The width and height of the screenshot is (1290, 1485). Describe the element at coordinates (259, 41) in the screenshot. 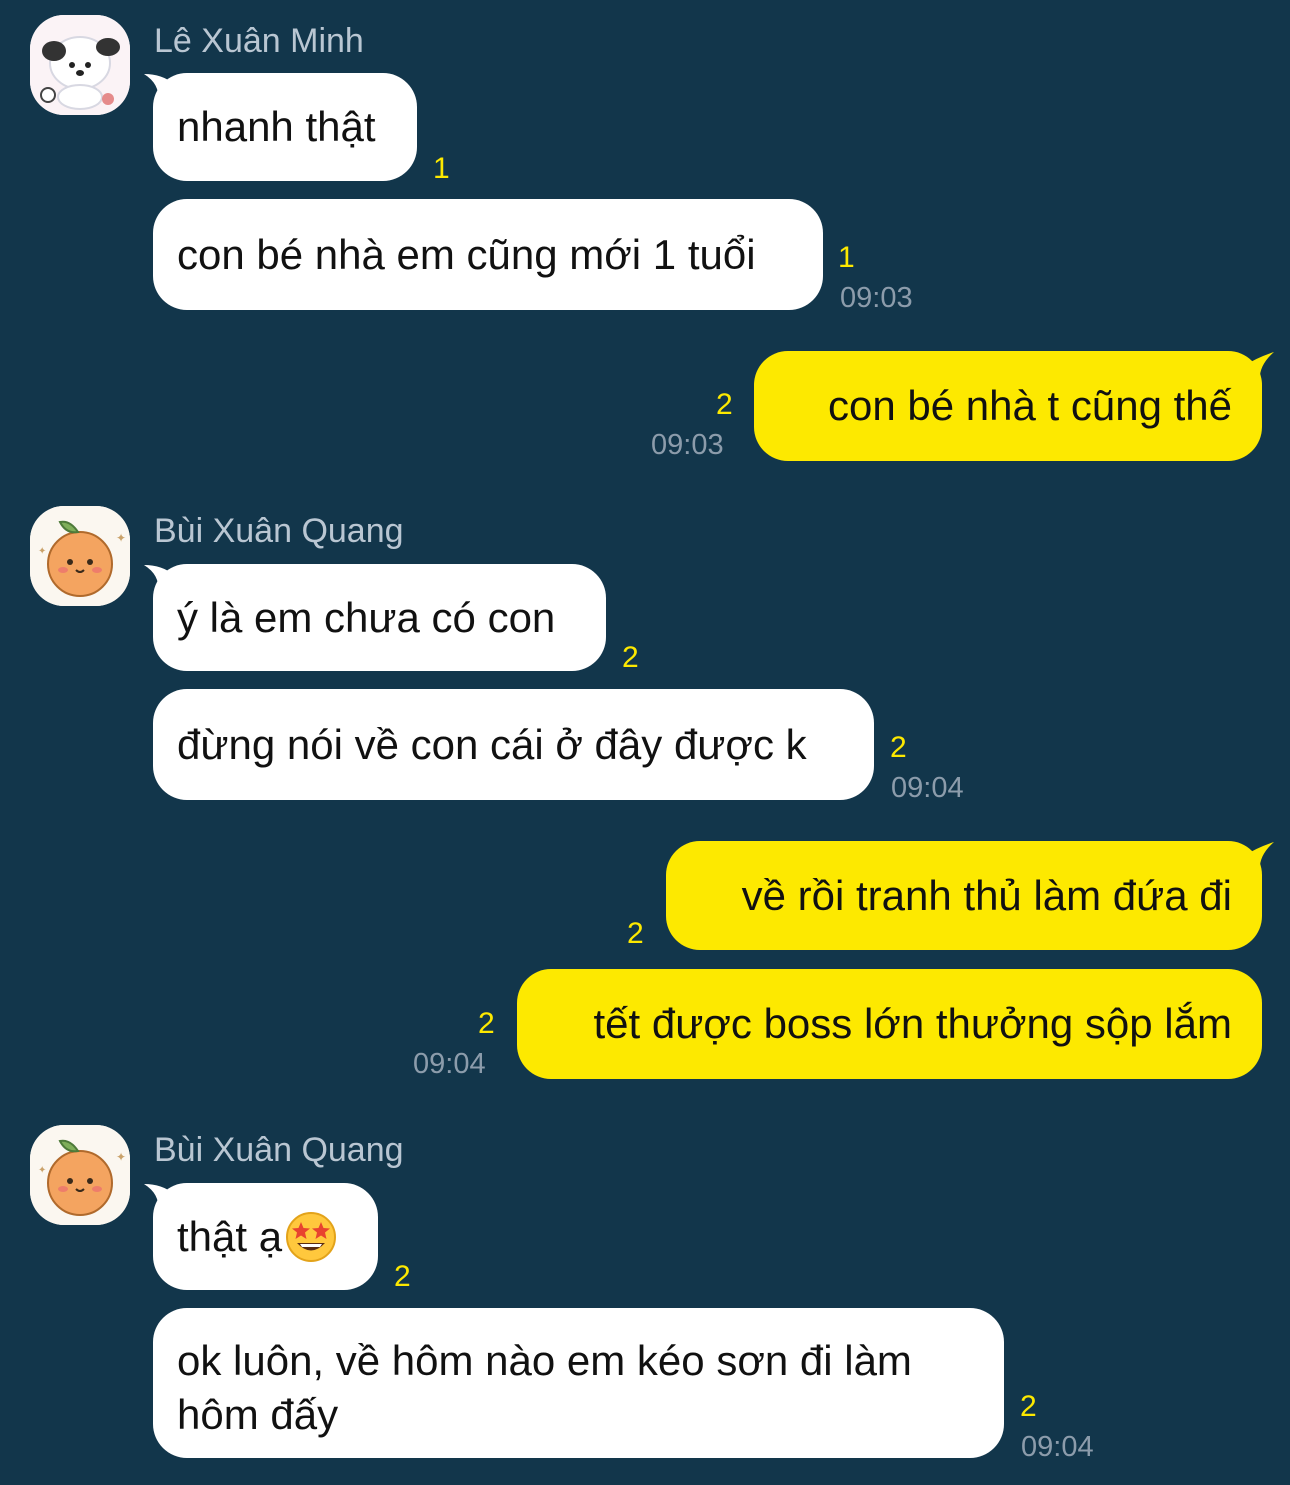

I see `sender-name: Lê Xuân Minh` at that location.